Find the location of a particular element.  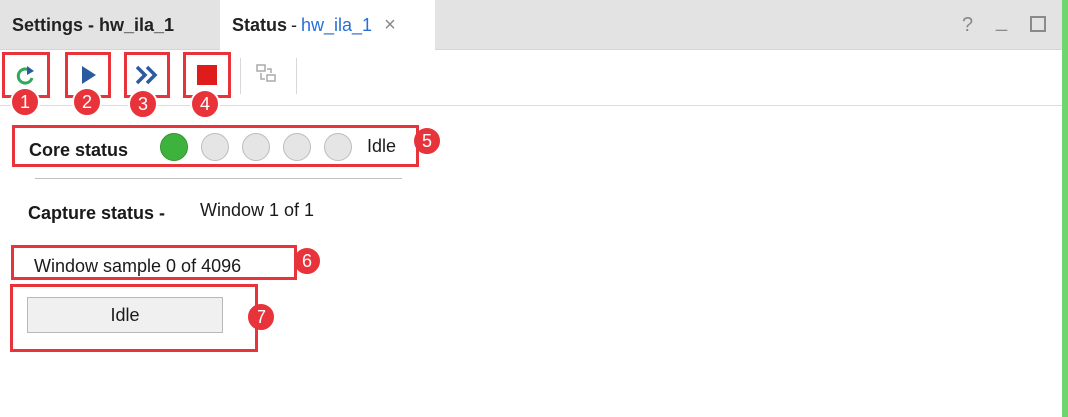

tab-settings-label: Settings - hw_ila_1 is located at coordinates (93, 24).